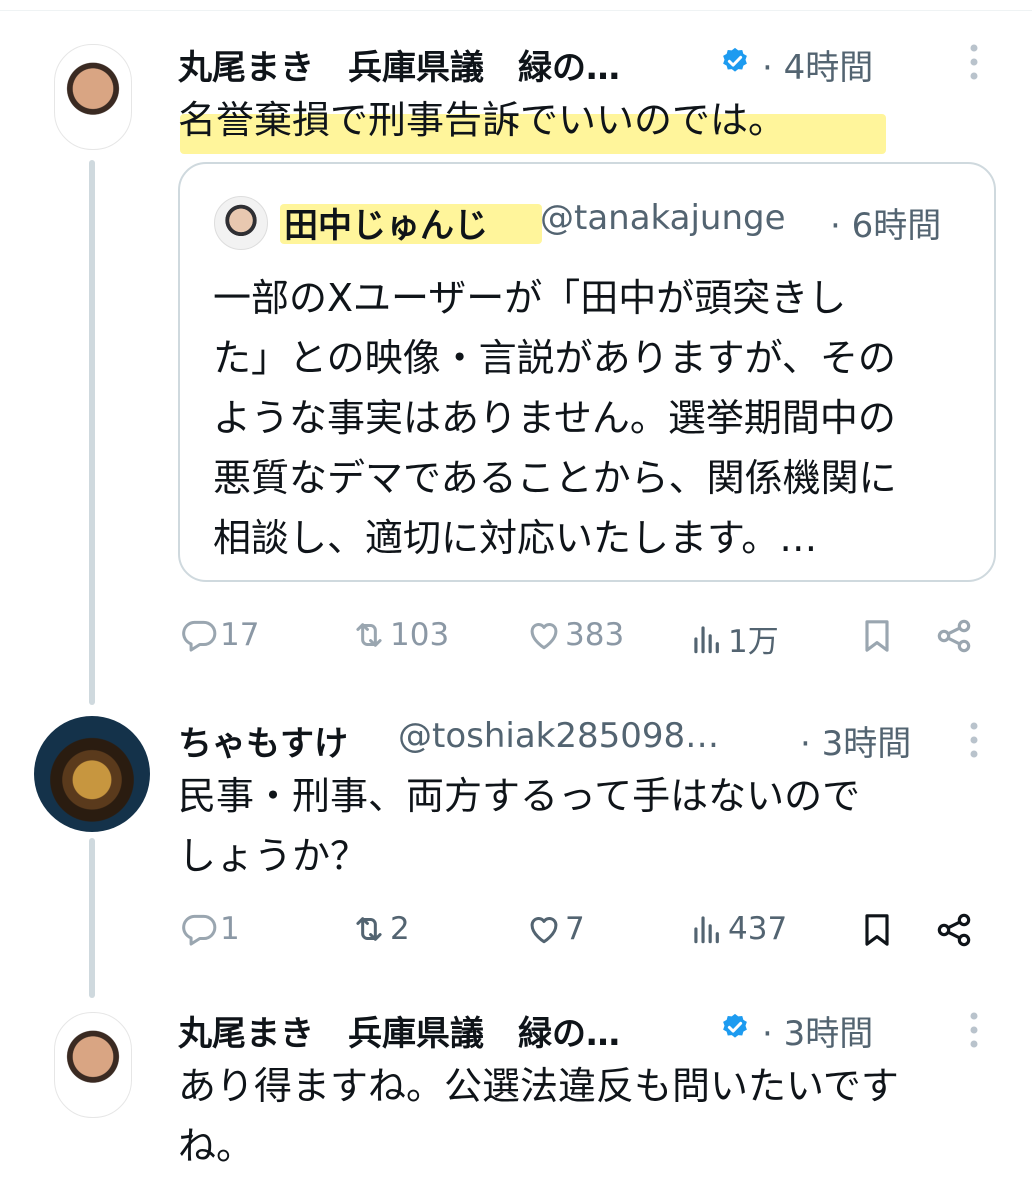  I want to click on views-button: 437, so click(737, 929).